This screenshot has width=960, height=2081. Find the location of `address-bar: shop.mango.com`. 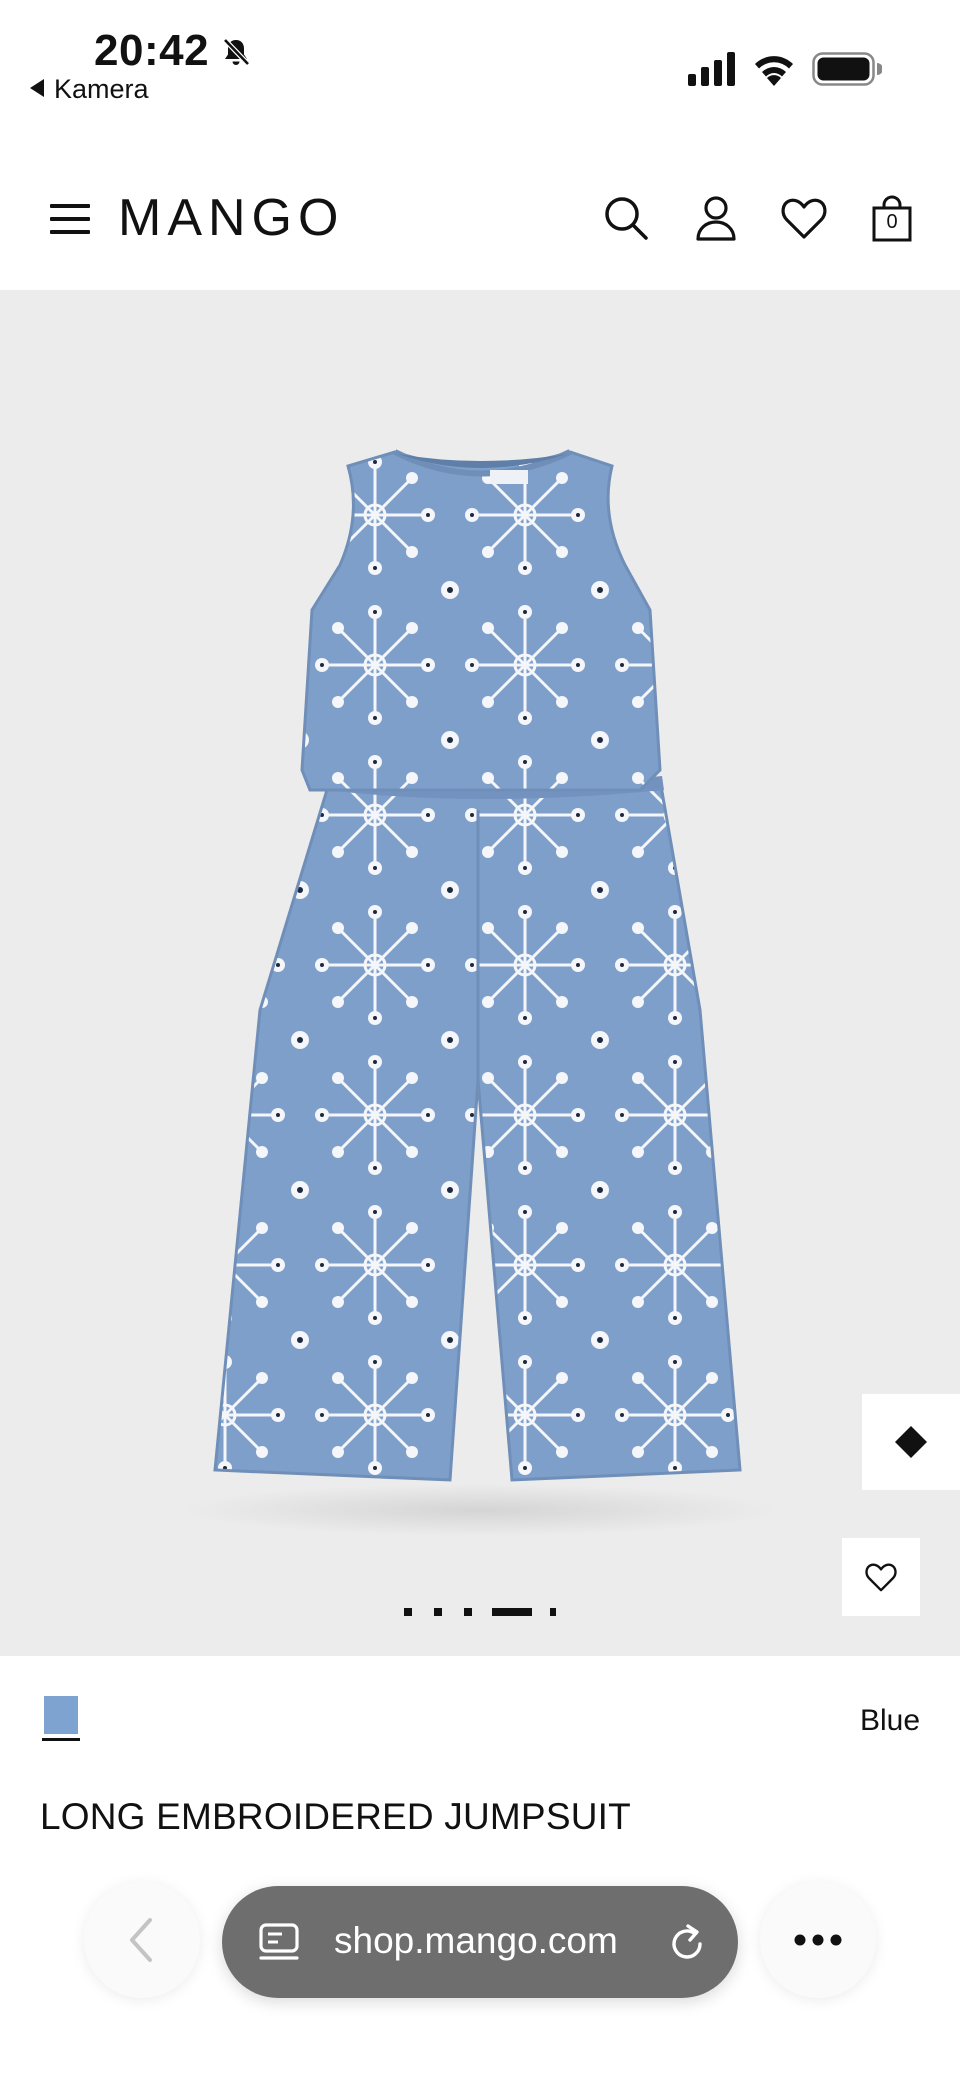

address-bar: shop.mango.com is located at coordinates (480, 1942).